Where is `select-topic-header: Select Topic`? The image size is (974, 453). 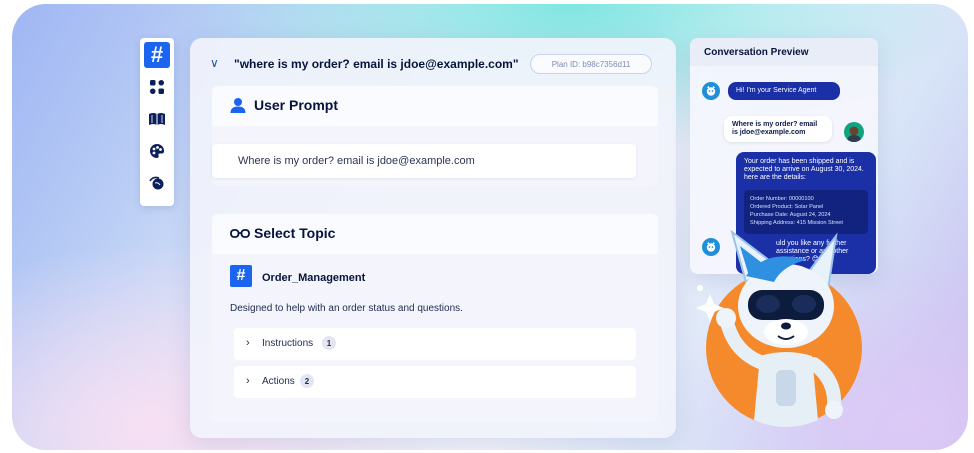 select-topic-header: Select Topic is located at coordinates (435, 234).